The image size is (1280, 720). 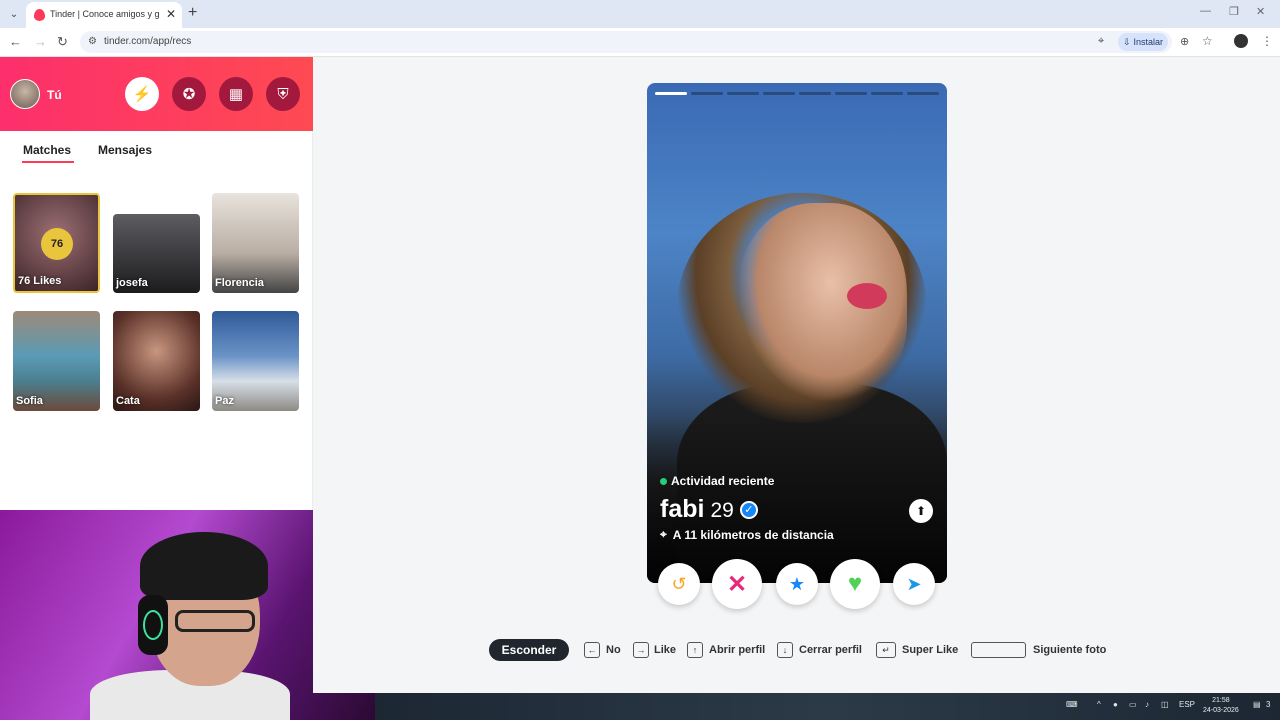 What do you see at coordinates (56, 361) in the screenshot?
I see `match-card: Sofia` at bounding box center [56, 361].